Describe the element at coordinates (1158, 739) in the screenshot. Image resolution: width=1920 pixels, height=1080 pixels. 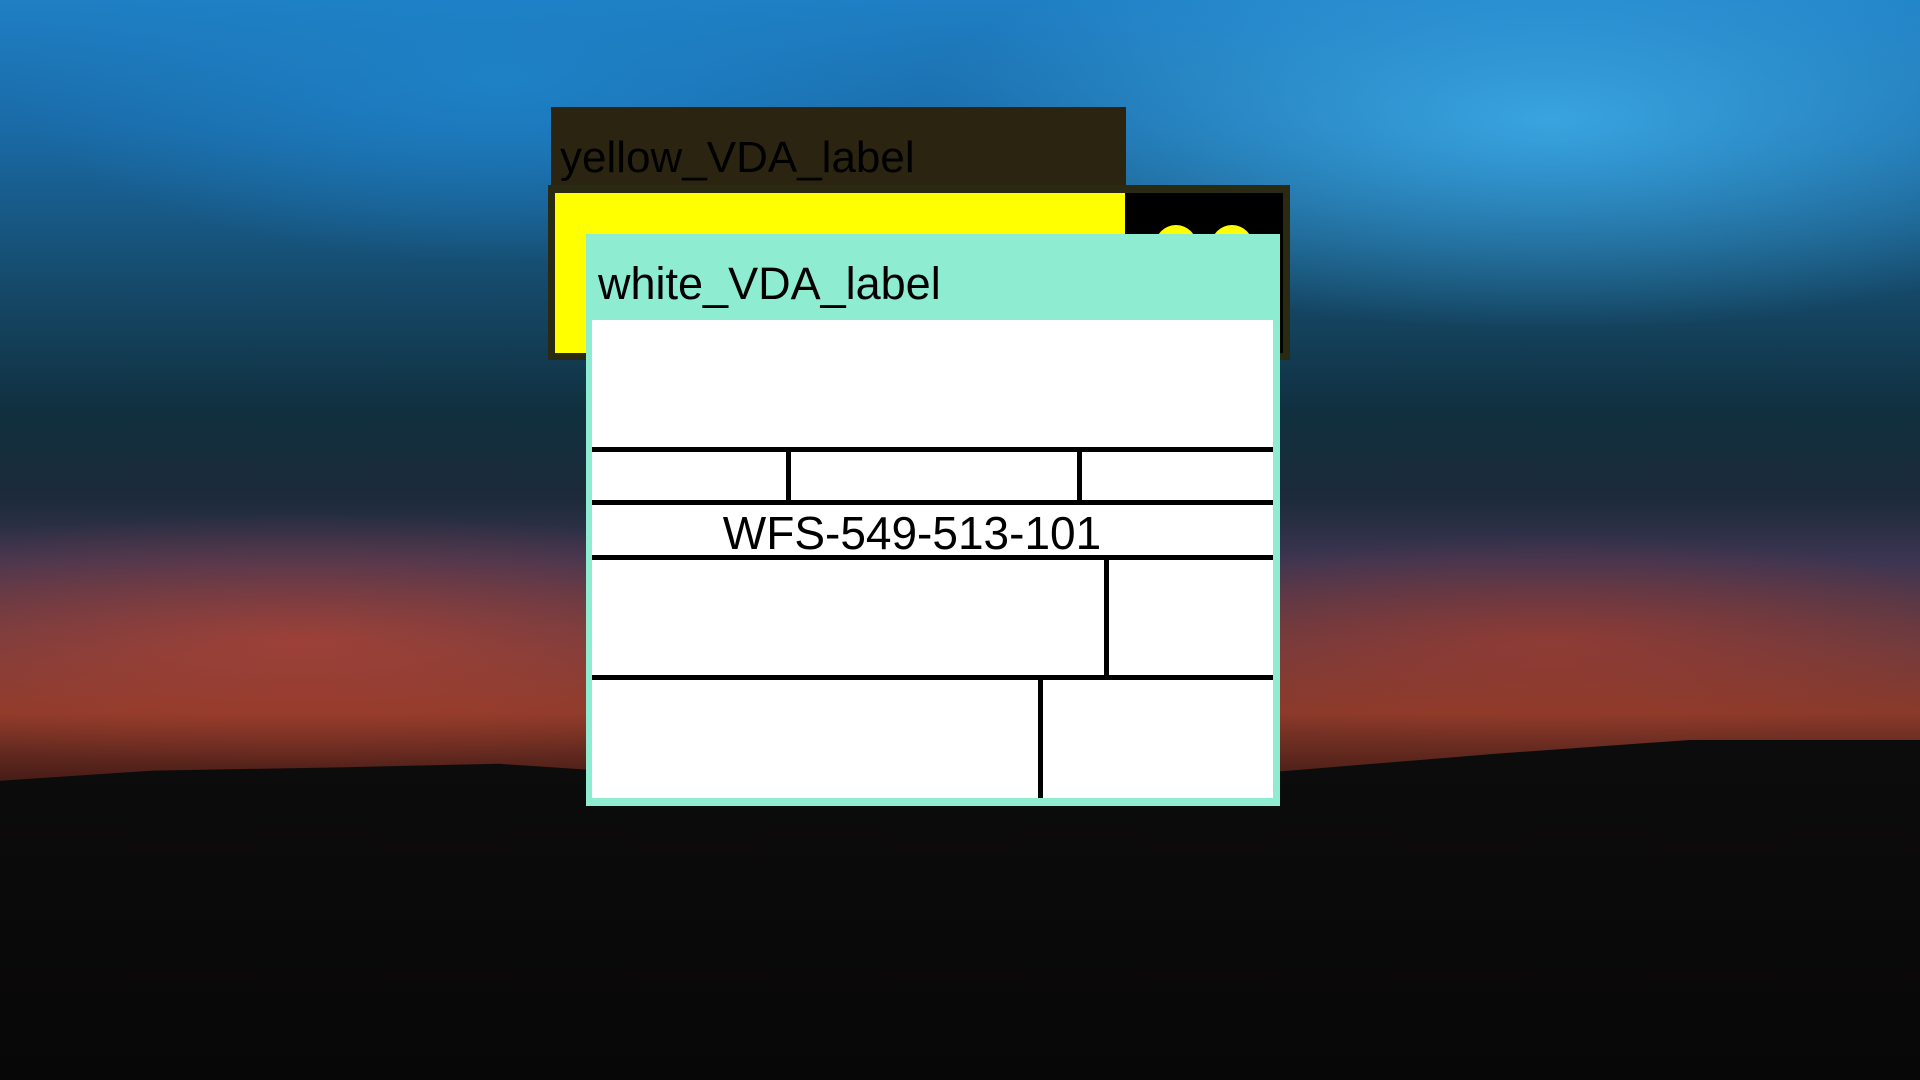
I see `form-cell-row5-b` at that location.